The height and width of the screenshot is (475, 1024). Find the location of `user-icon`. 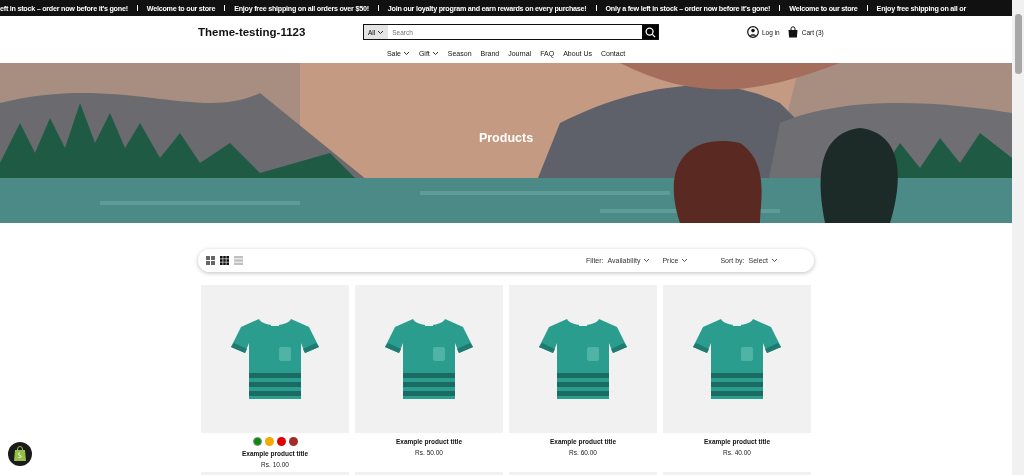

user-icon is located at coordinates (753, 32).